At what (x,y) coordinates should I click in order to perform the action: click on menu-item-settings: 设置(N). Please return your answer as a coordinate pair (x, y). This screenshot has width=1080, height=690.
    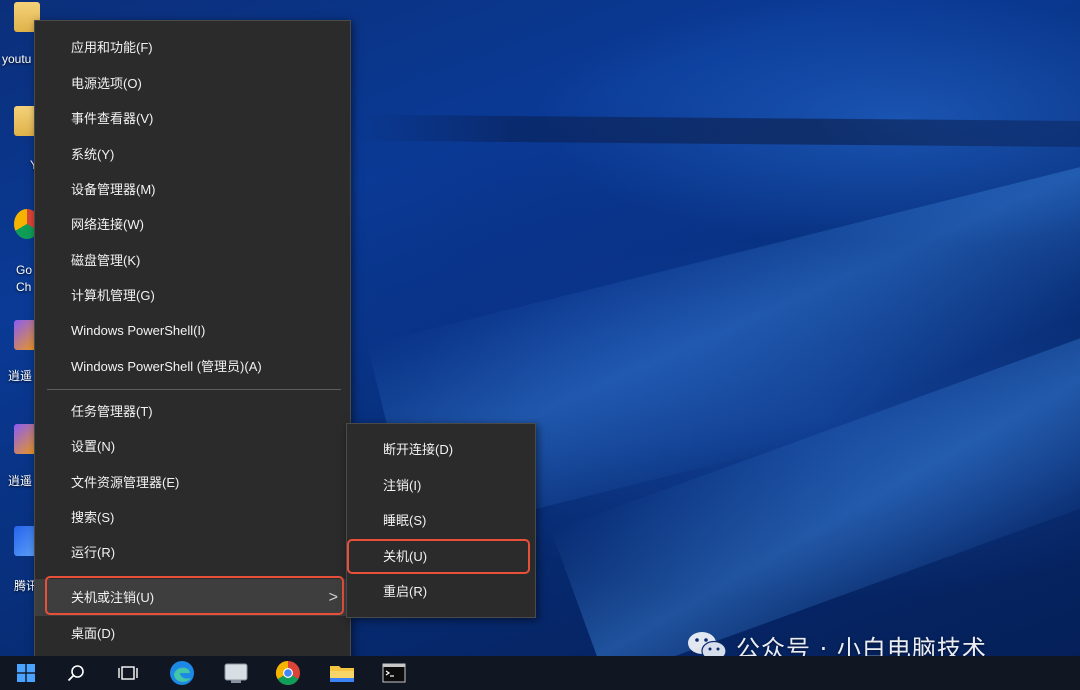
    Looking at the image, I should click on (192, 447).